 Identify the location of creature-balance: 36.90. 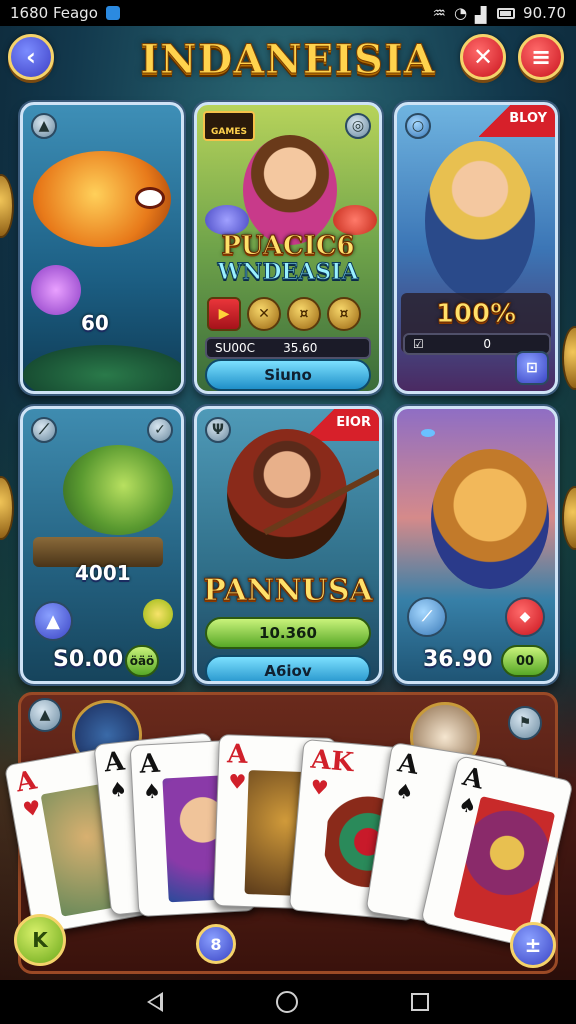
(458, 659).